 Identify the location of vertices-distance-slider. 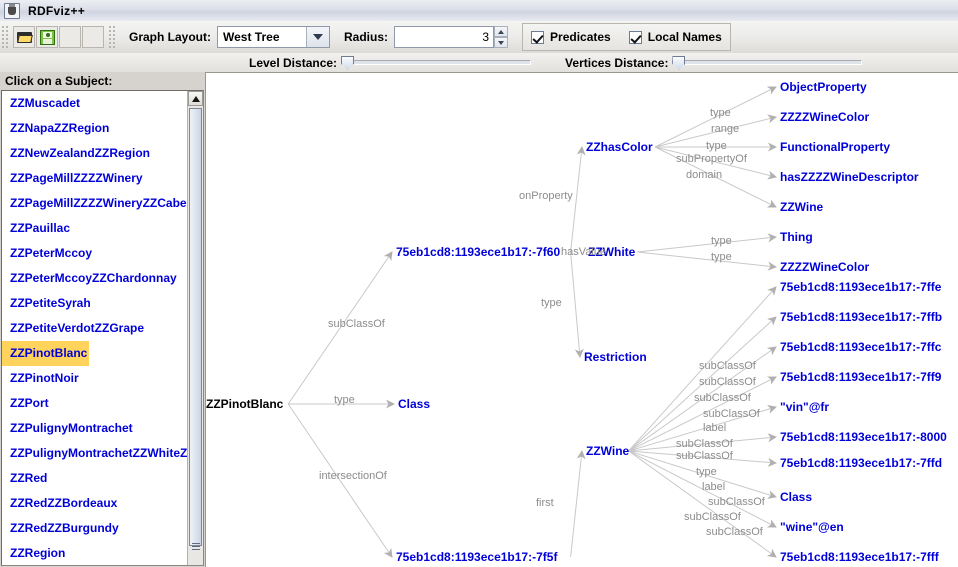
(767, 63).